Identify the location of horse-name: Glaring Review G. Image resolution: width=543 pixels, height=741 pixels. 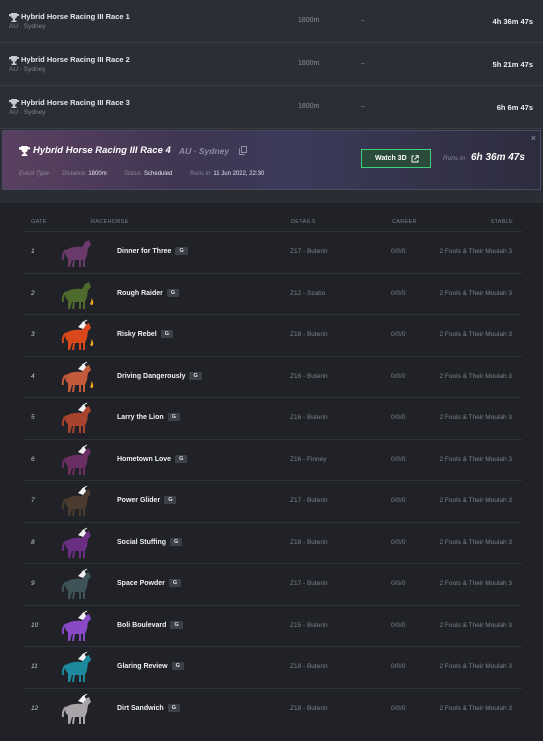
(150, 666).